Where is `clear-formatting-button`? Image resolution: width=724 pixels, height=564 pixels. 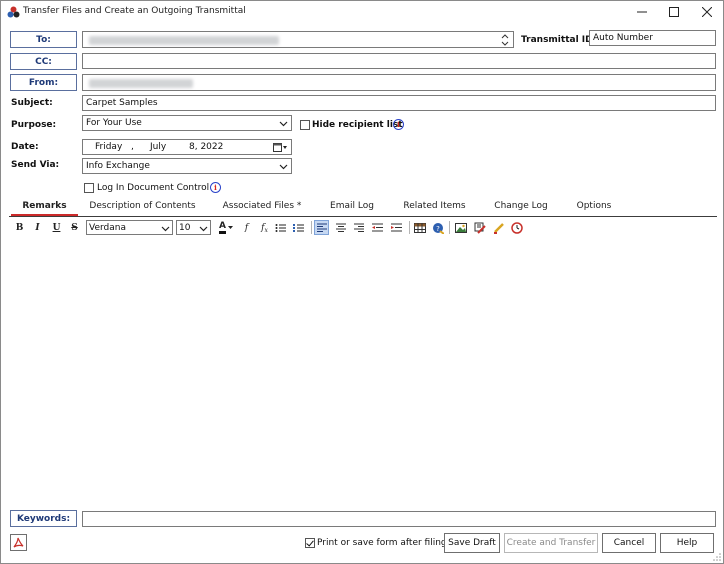 clear-formatting-button is located at coordinates (479, 227).